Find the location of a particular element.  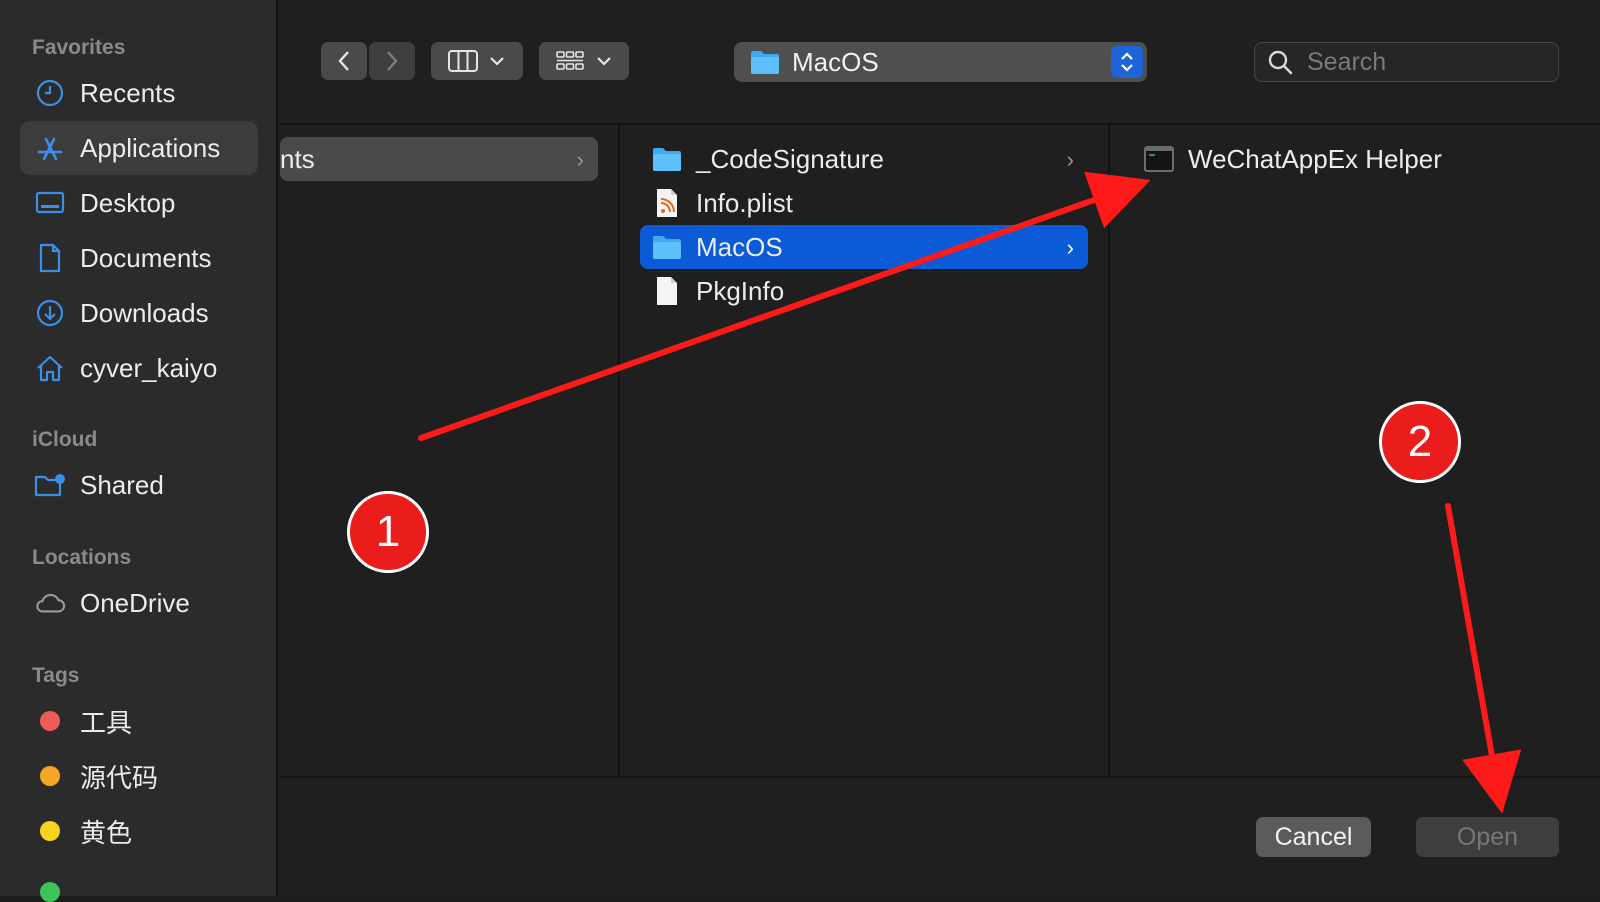

download-icon is located at coordinates (50, 313).